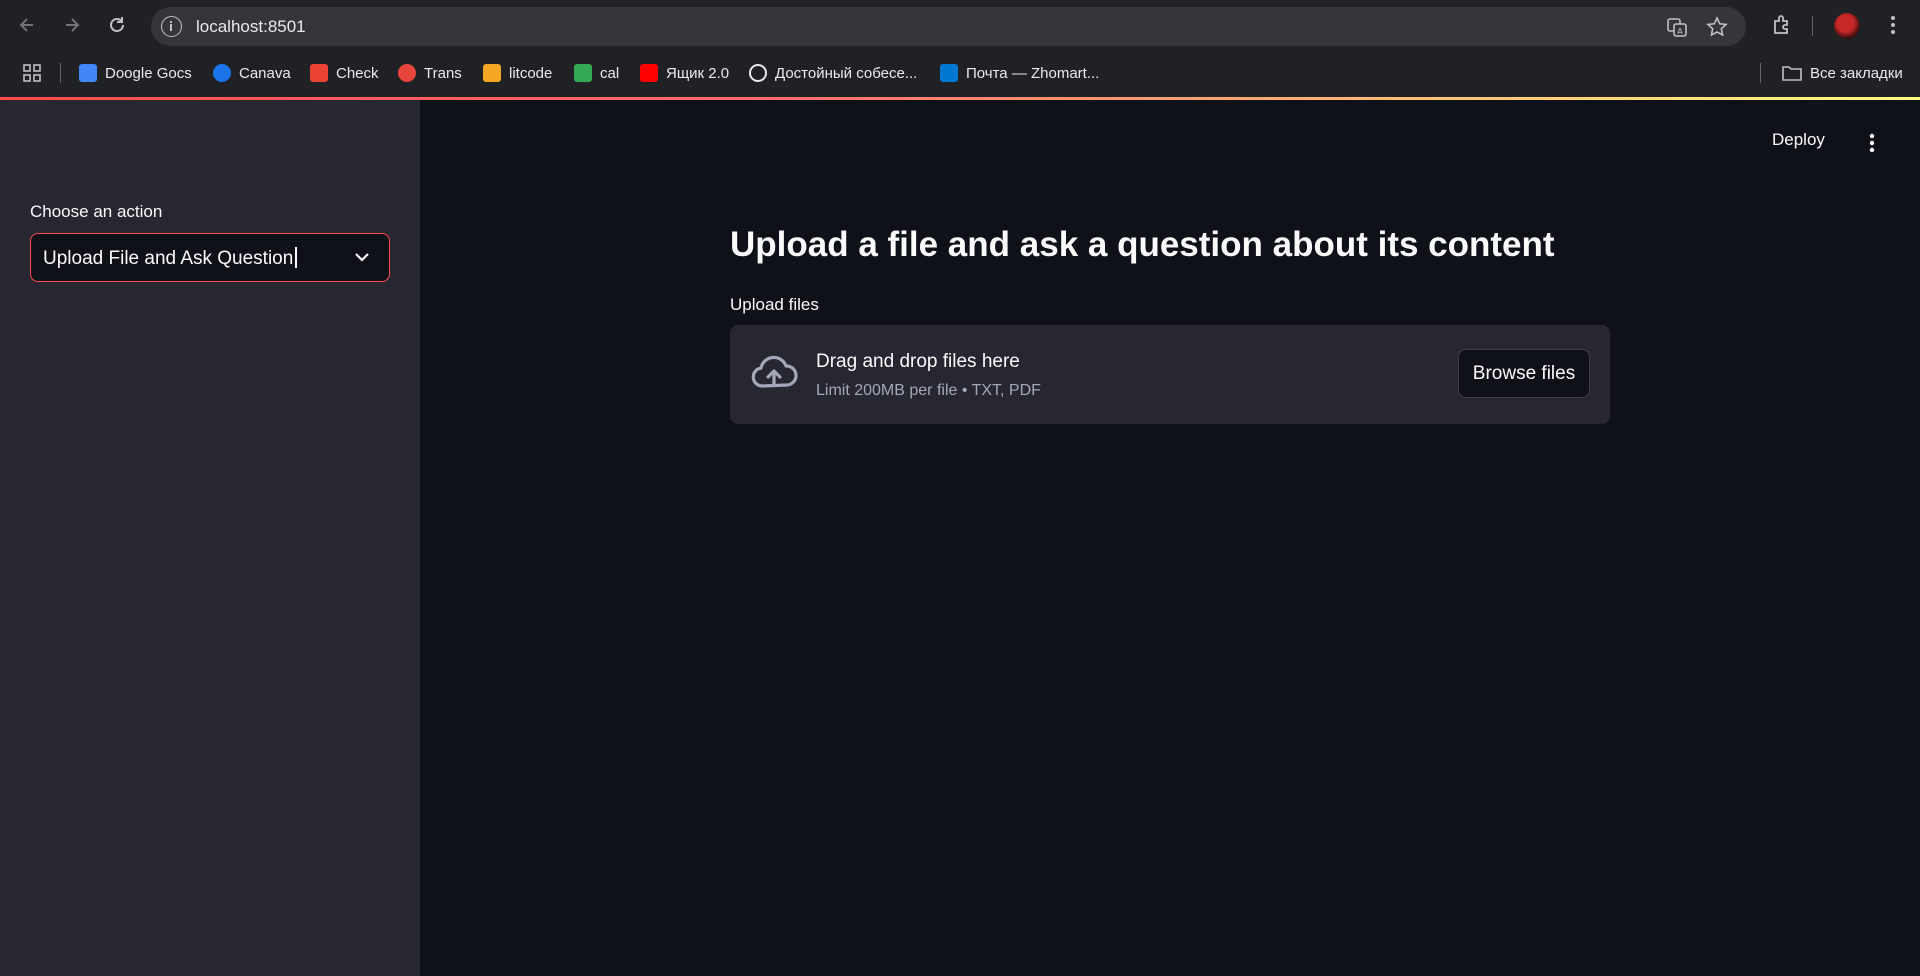 This screenshot has width=1920, height=976. What do you see at coordinates (492, 73) in the screenshot?
I see `leetcode-icon` at bounding box center [492, 73].